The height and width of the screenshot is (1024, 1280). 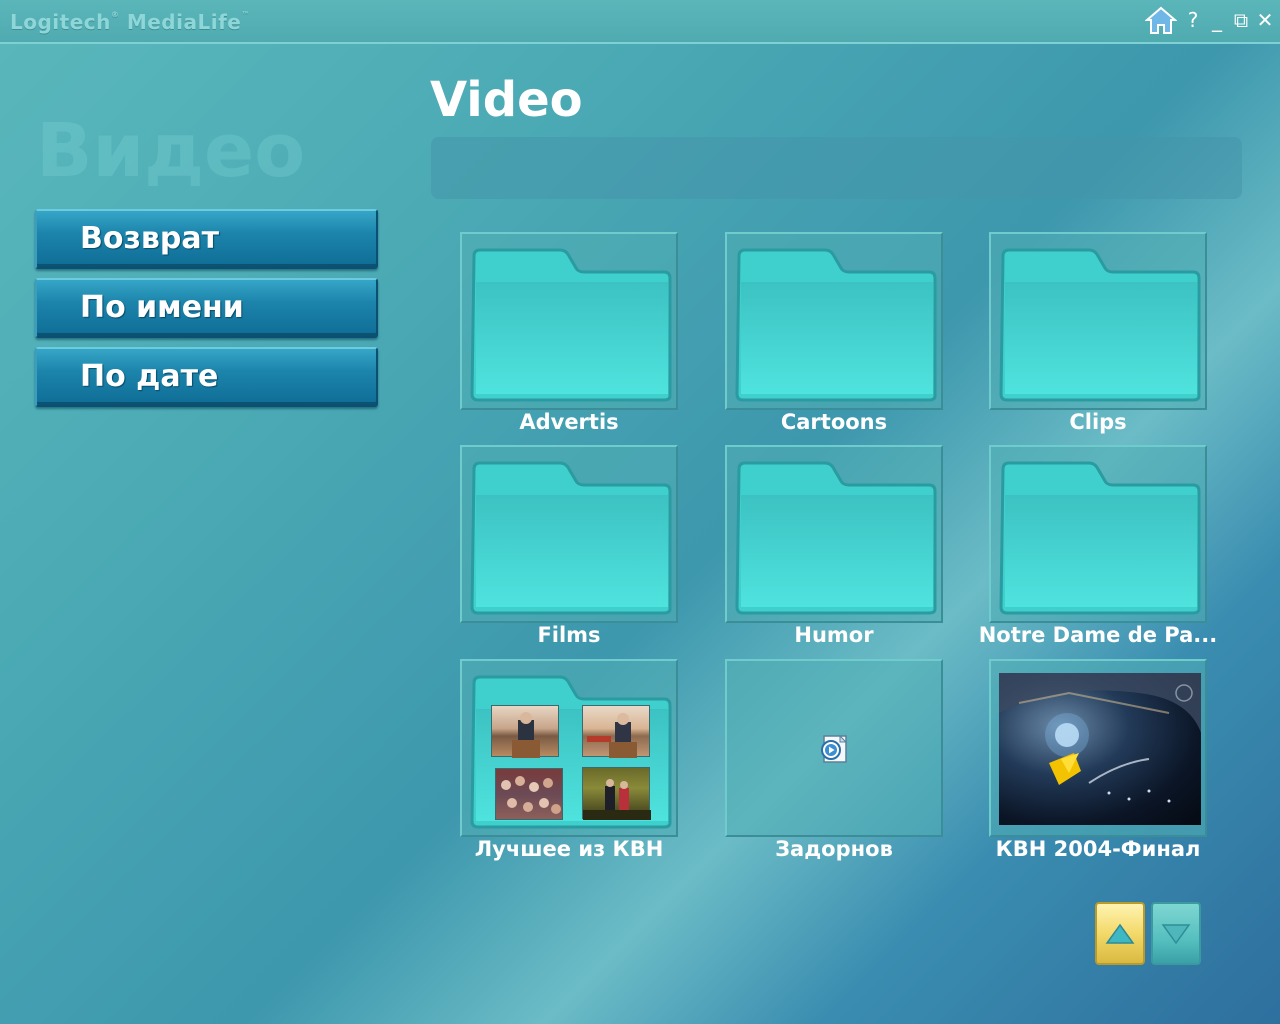 I want to click on folder-tile: Clips, so click(x=1098, y=333).